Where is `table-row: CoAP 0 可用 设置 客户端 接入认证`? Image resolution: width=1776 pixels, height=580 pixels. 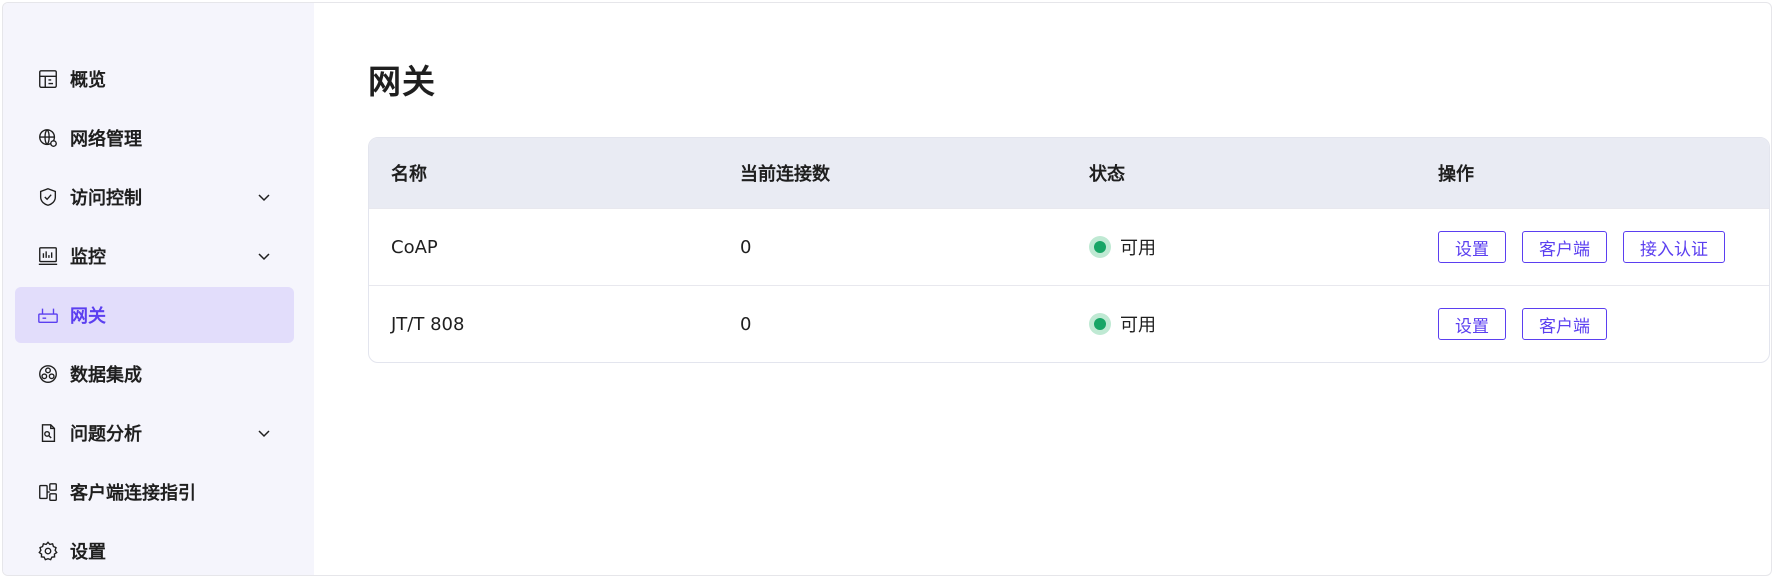
table-row: CoAP 0 可用 设置 客户端 接入认证 is located at coordinates (1069, 246).